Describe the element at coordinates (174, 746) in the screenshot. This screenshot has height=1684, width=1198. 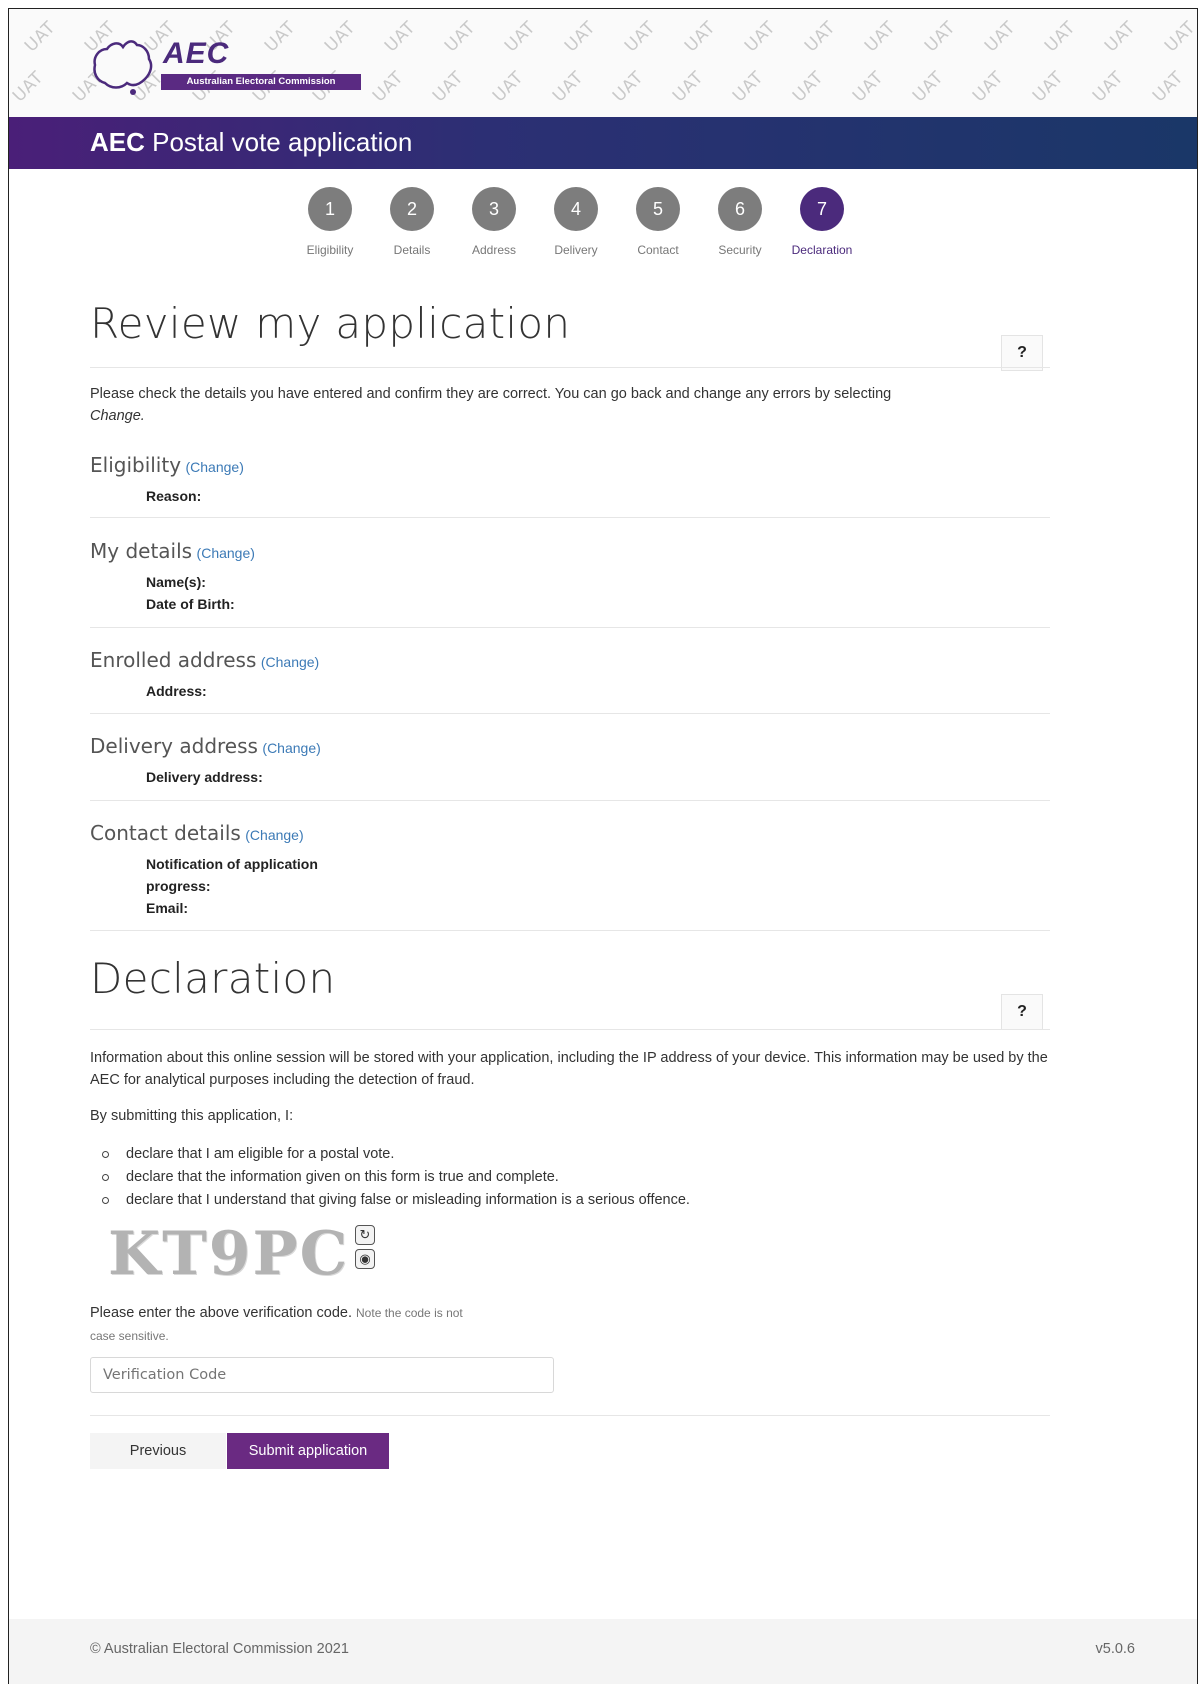
I see `section-title-delivery-address: Delivery address` at that location.